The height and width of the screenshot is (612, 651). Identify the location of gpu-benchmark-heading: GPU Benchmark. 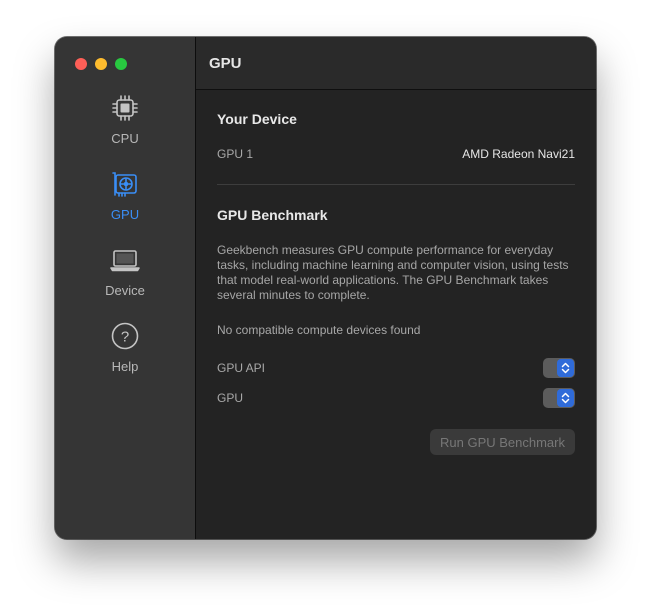
(272, 215).